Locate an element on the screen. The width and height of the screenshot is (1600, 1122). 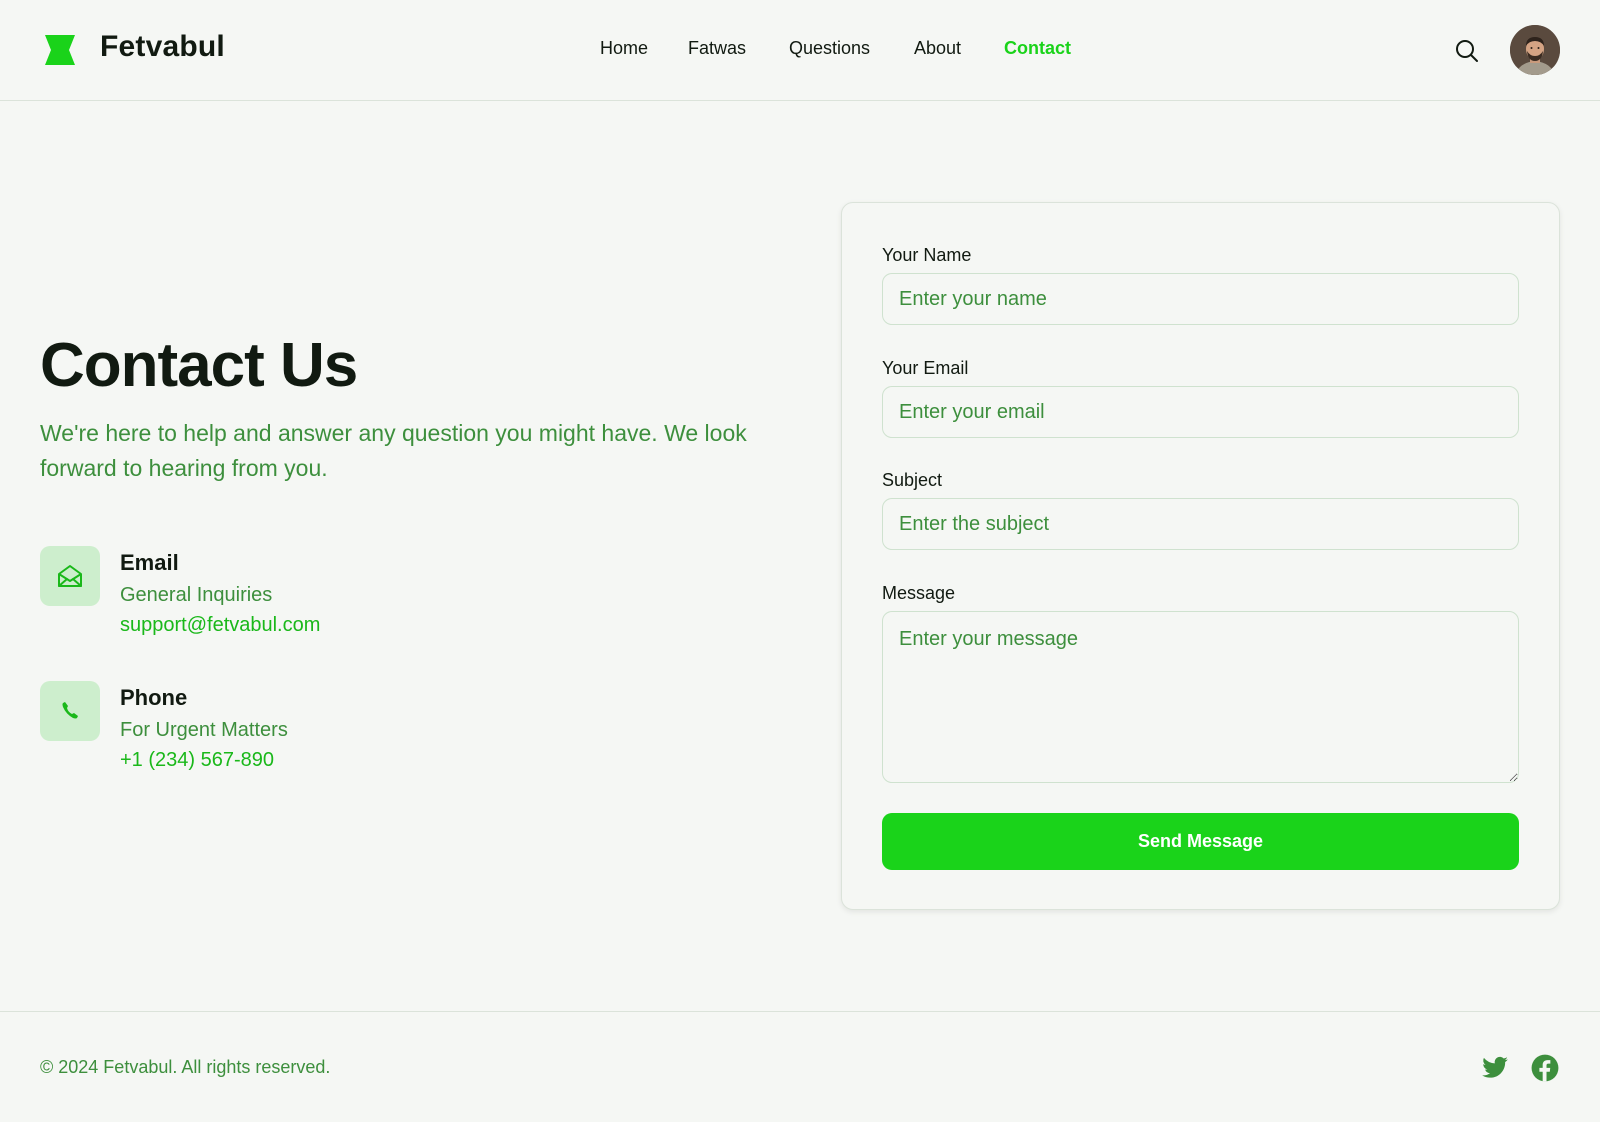
email-icon-tile is located at coordinates (70, 576).